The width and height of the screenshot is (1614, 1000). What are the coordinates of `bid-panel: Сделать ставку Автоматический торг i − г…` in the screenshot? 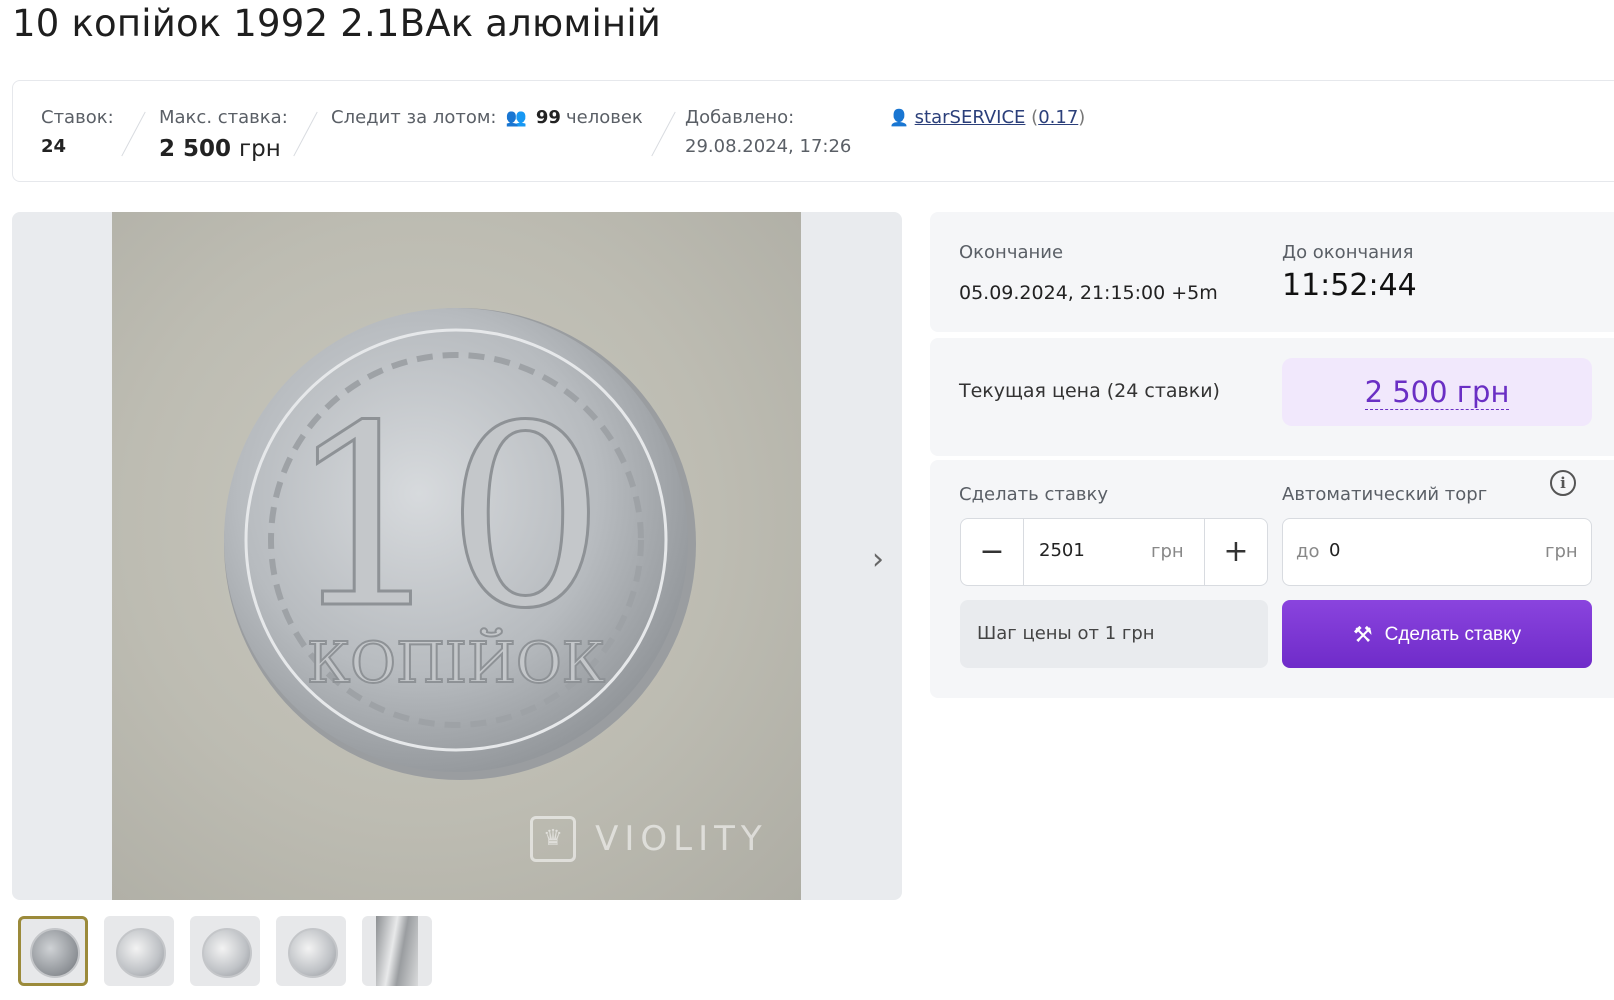 It's located at (1272, 579).